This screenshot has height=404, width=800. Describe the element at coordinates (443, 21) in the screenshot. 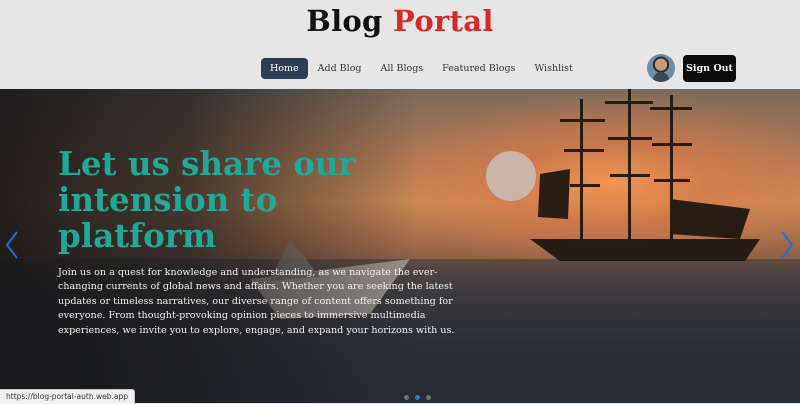

I see `logo-part-portal: Portal` at that location.